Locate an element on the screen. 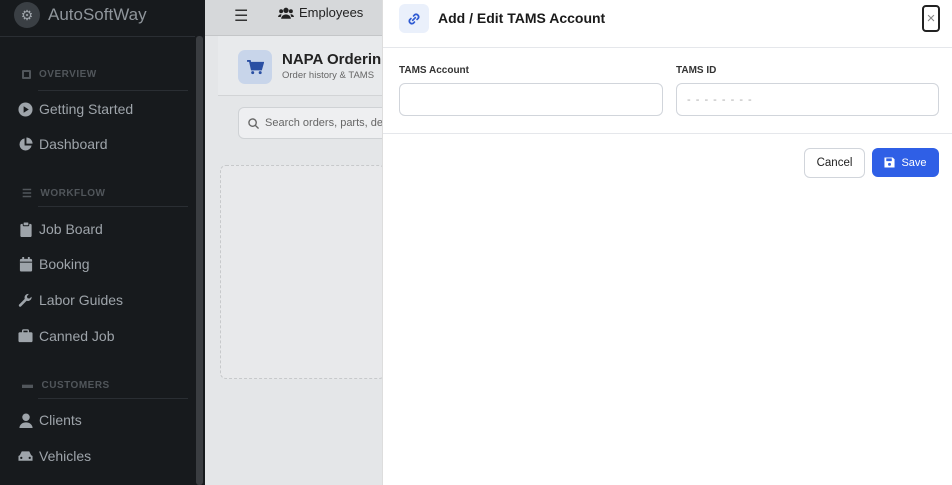  page-subtitle: Order history & TAMS is located at coordinates (328, 75).